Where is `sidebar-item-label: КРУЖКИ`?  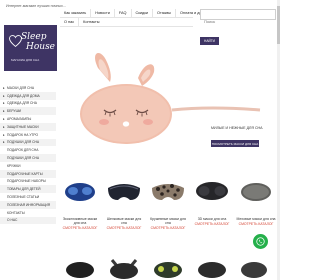 sidebar-item-label: КРУЖКИ is located at coordinates (14, 165).